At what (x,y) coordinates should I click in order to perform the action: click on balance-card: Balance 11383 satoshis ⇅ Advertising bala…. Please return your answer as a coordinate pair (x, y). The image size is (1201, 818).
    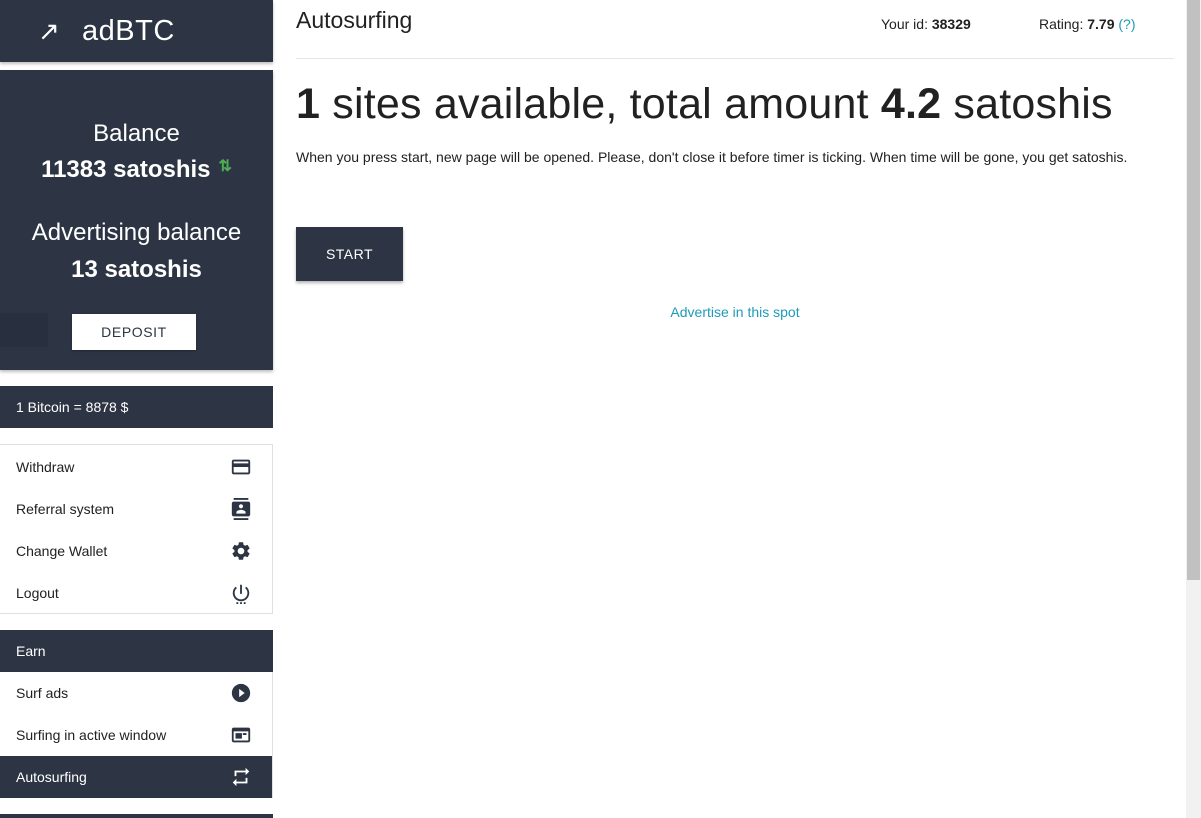
    Looking at the image, I should click on (136, 220).